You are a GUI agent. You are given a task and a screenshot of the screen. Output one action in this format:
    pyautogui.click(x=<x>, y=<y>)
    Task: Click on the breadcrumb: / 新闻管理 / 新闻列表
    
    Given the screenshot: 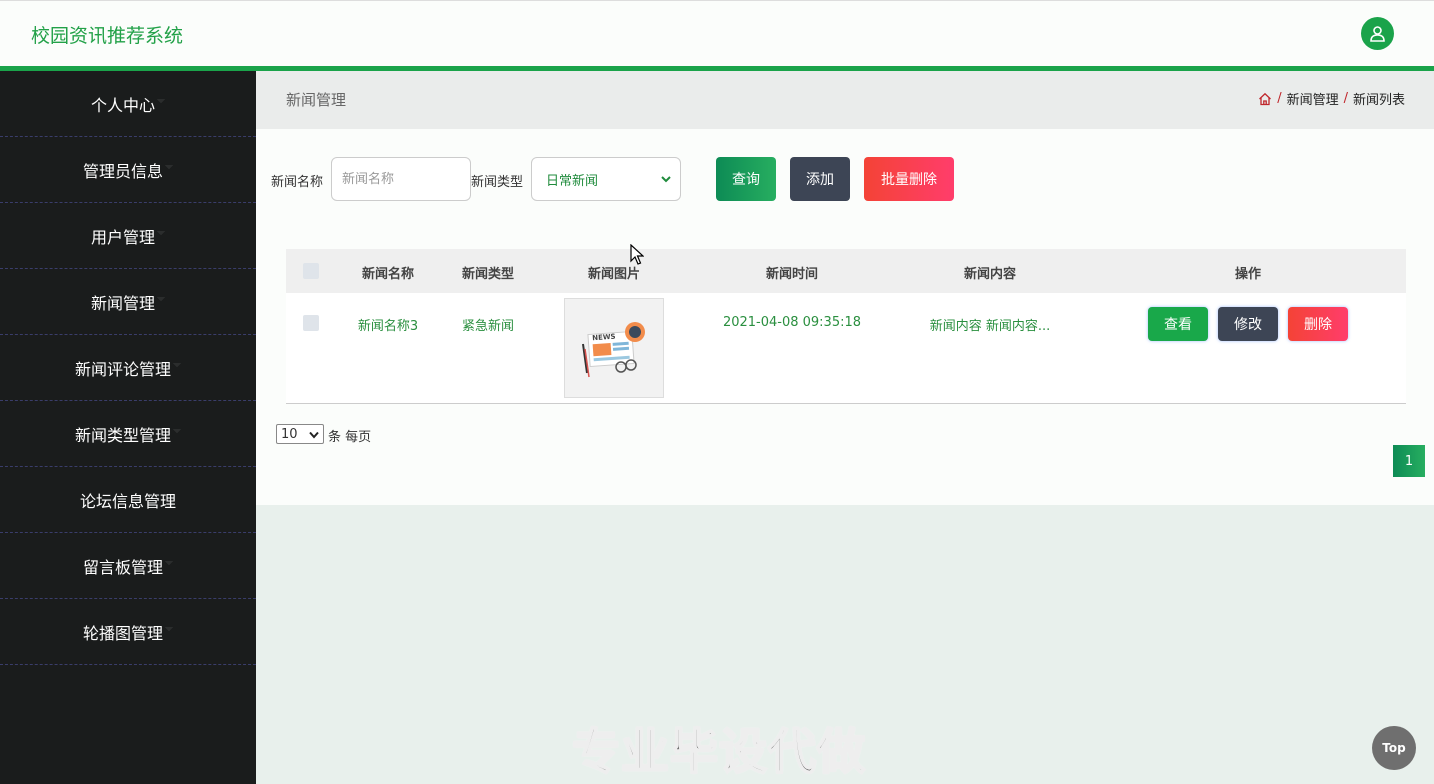 What is the action you would take?
    pyautogui.click(x=1331, y=98)
    